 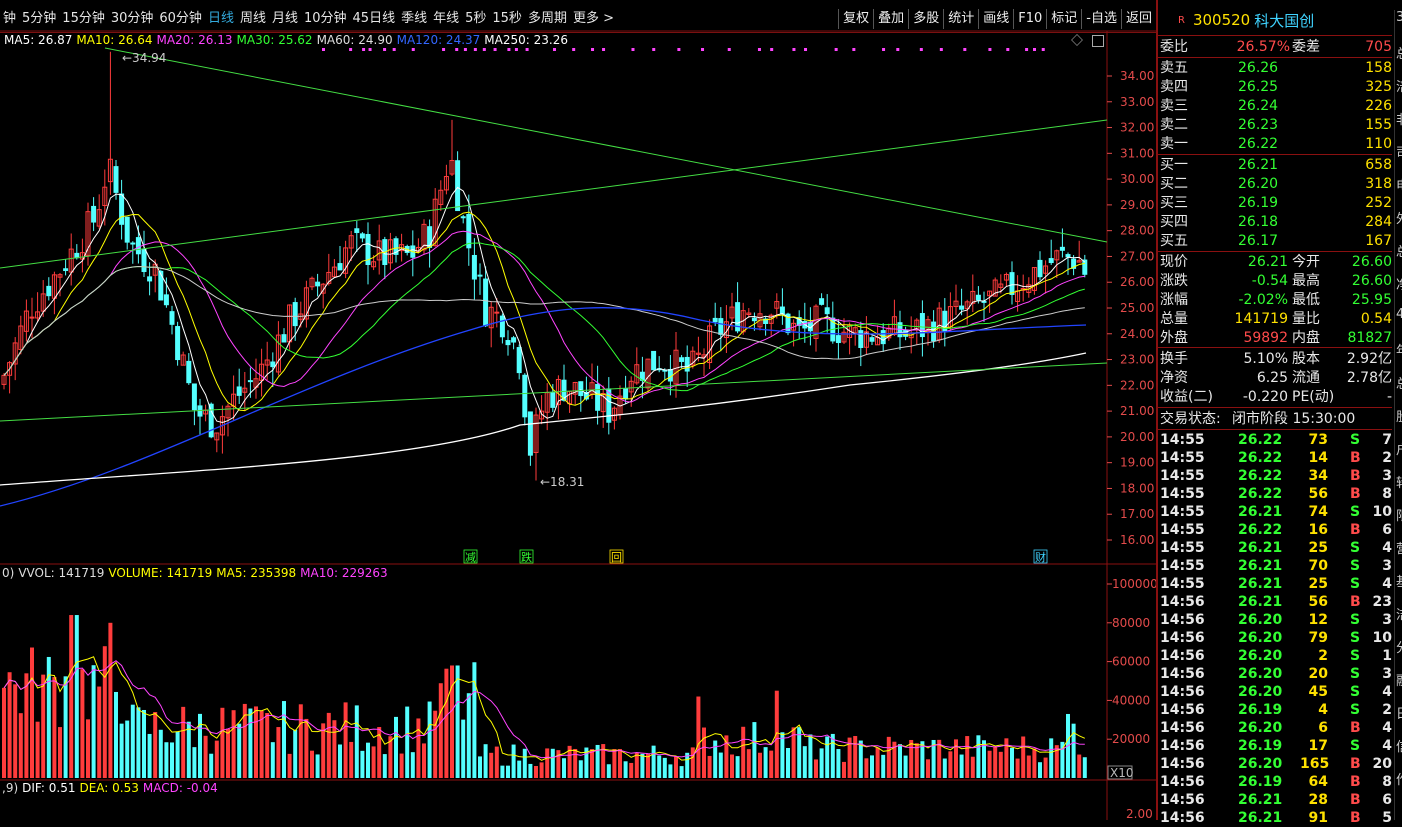 What do you see at coordinates (1137, 514) in the screenshot?
I see `price-tick: 17.00` at bounding box center [1137, 514].